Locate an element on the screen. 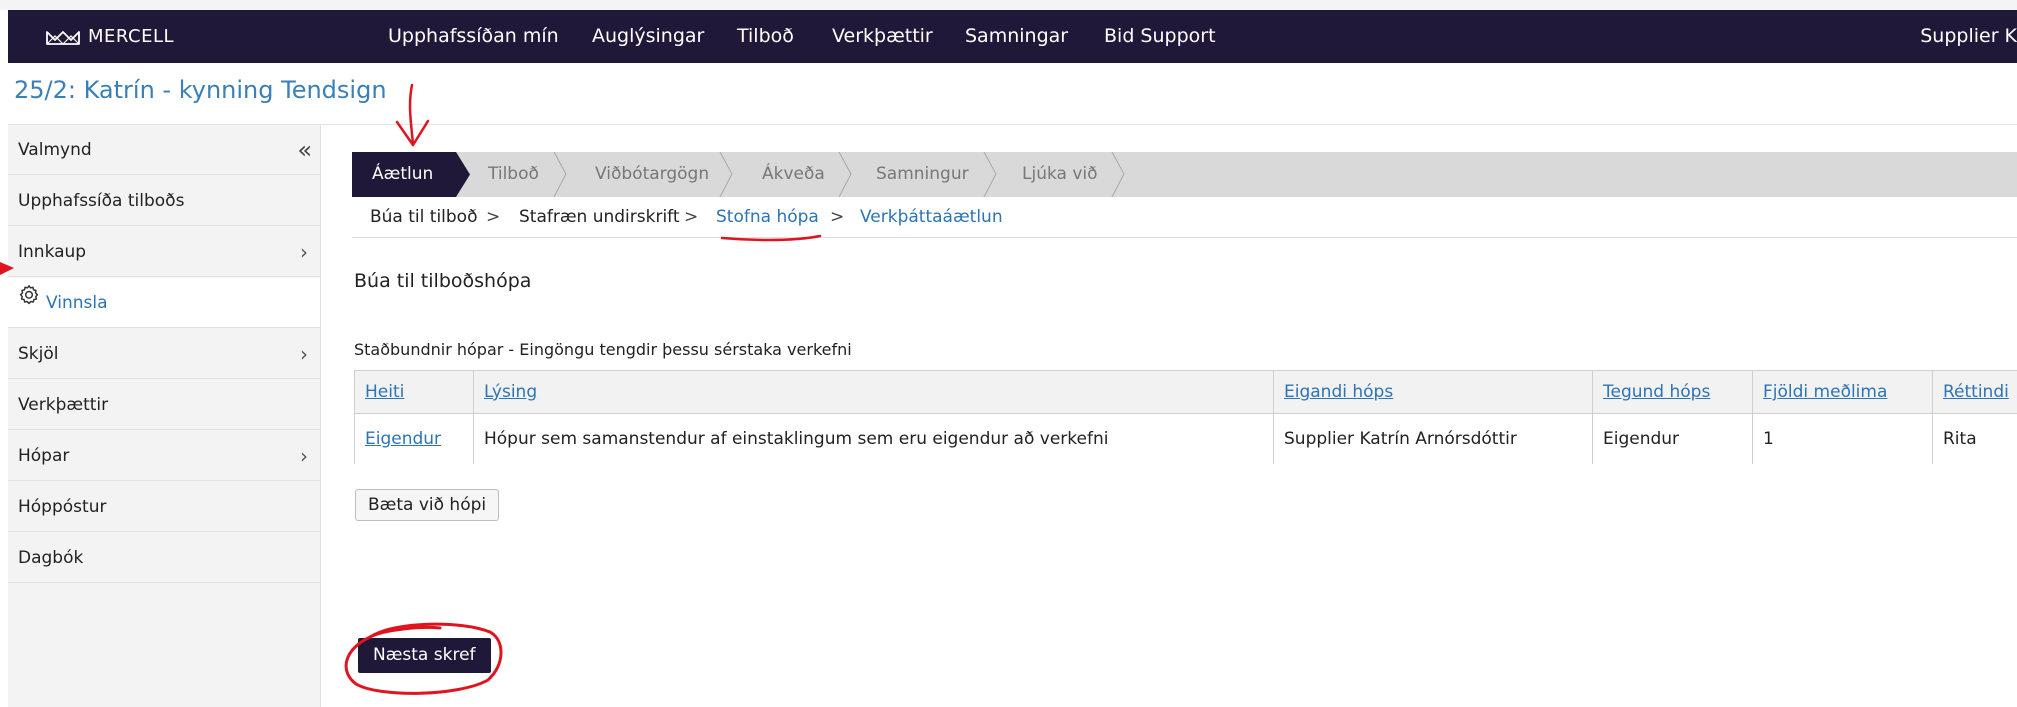 The width and height of the screenshot is (2017, 707). window-top-strip is located at coordinates (1008, 5).